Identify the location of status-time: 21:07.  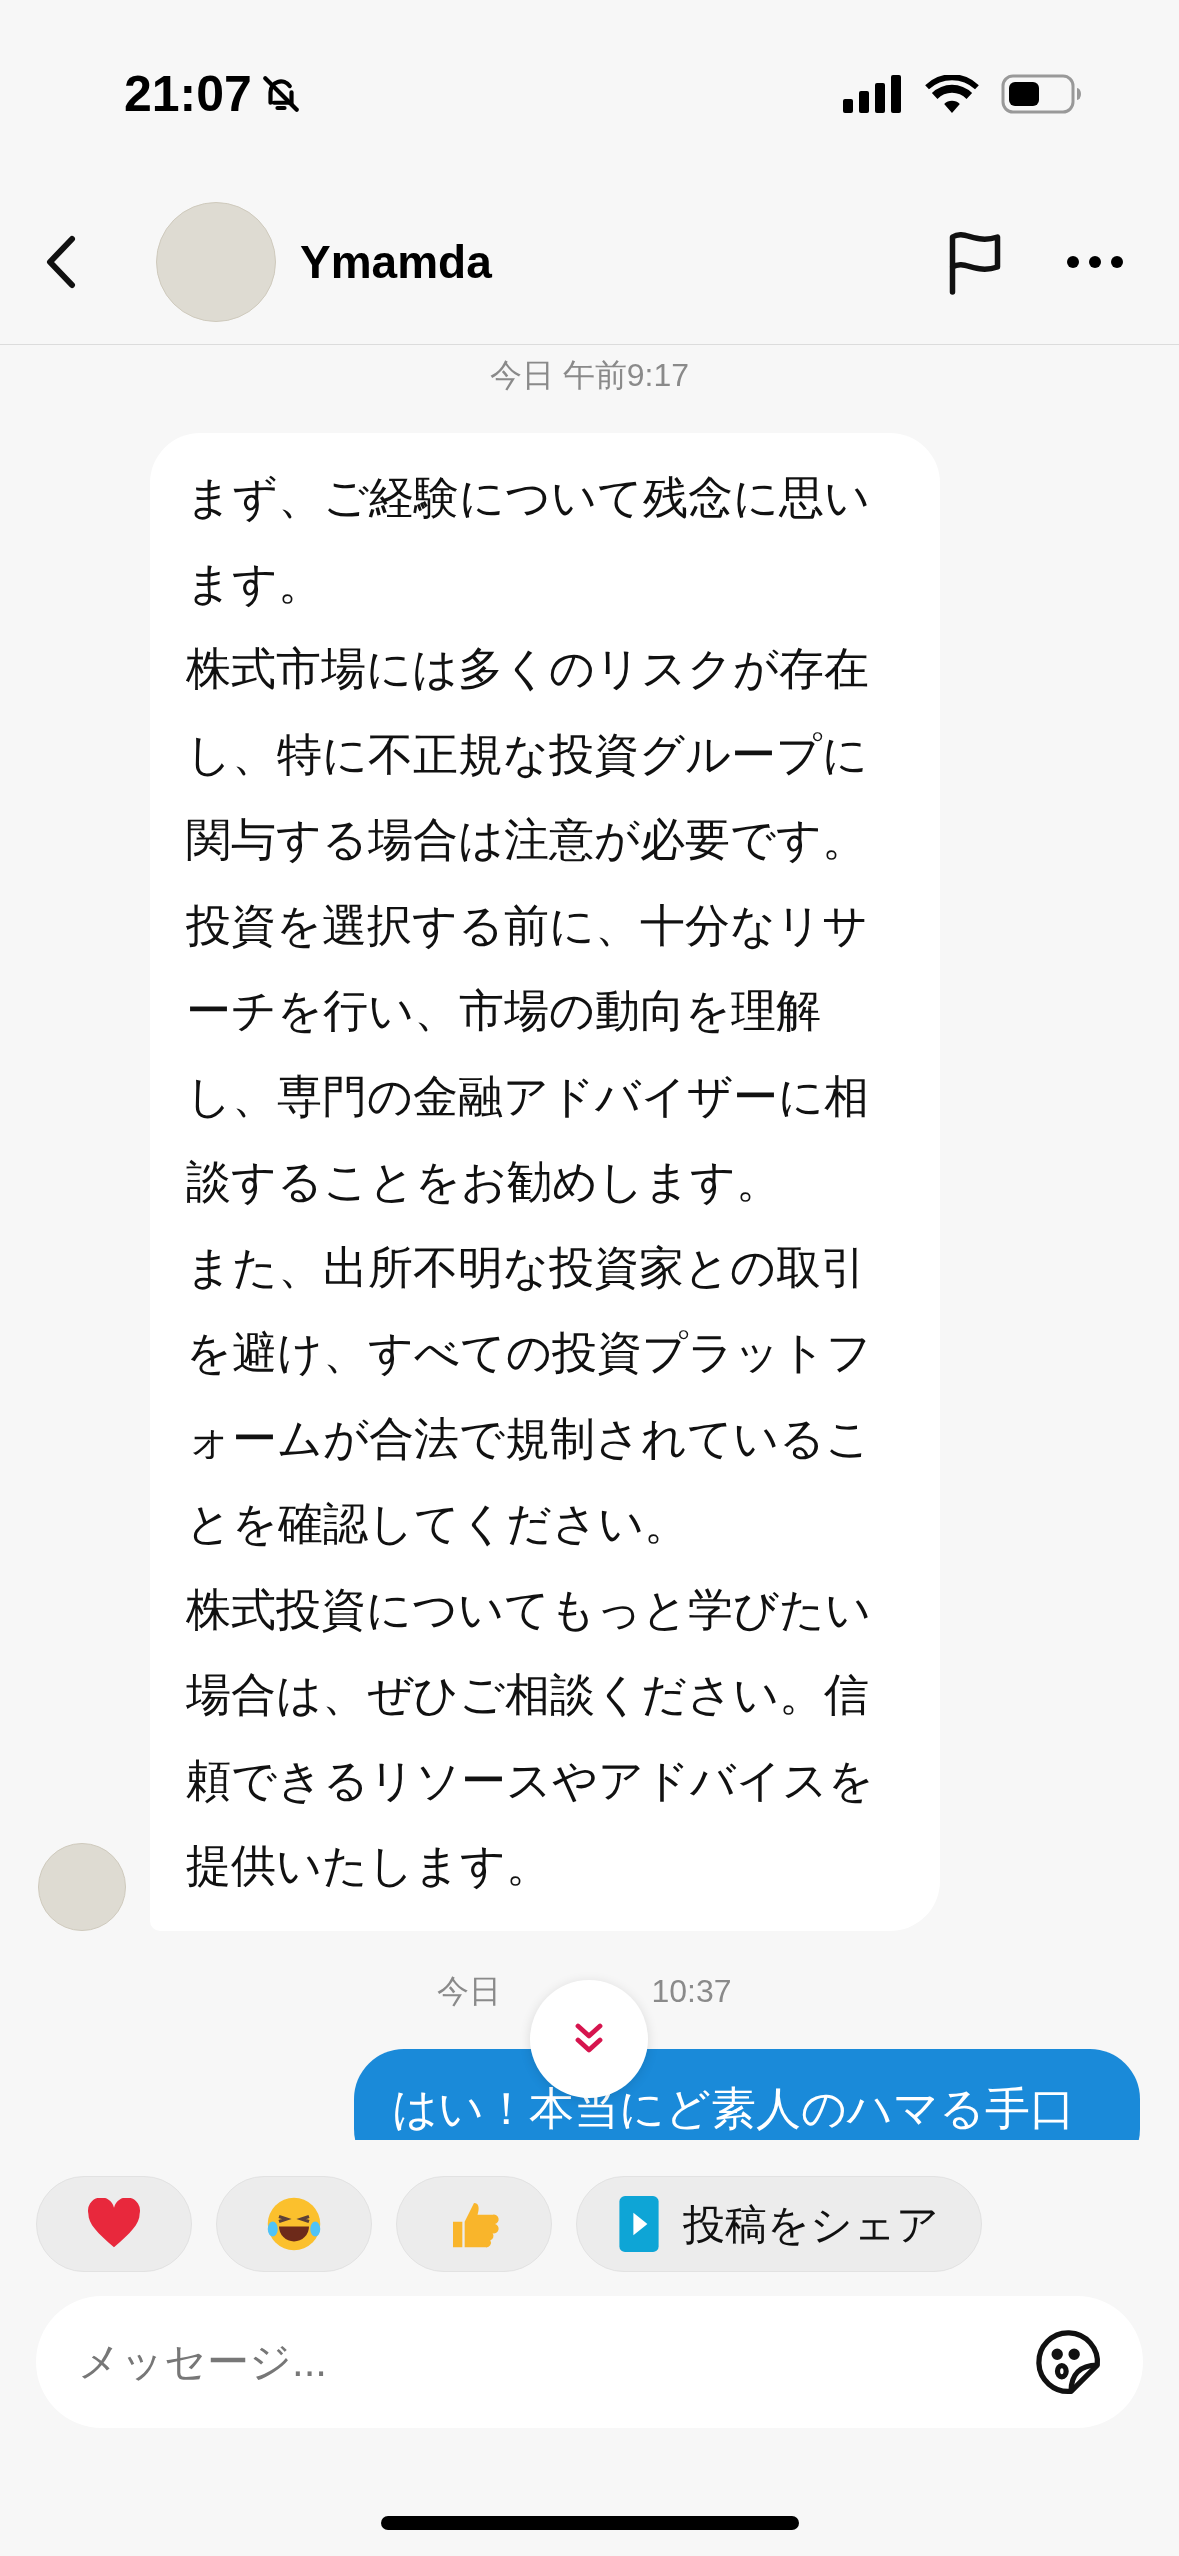
(188, 94).